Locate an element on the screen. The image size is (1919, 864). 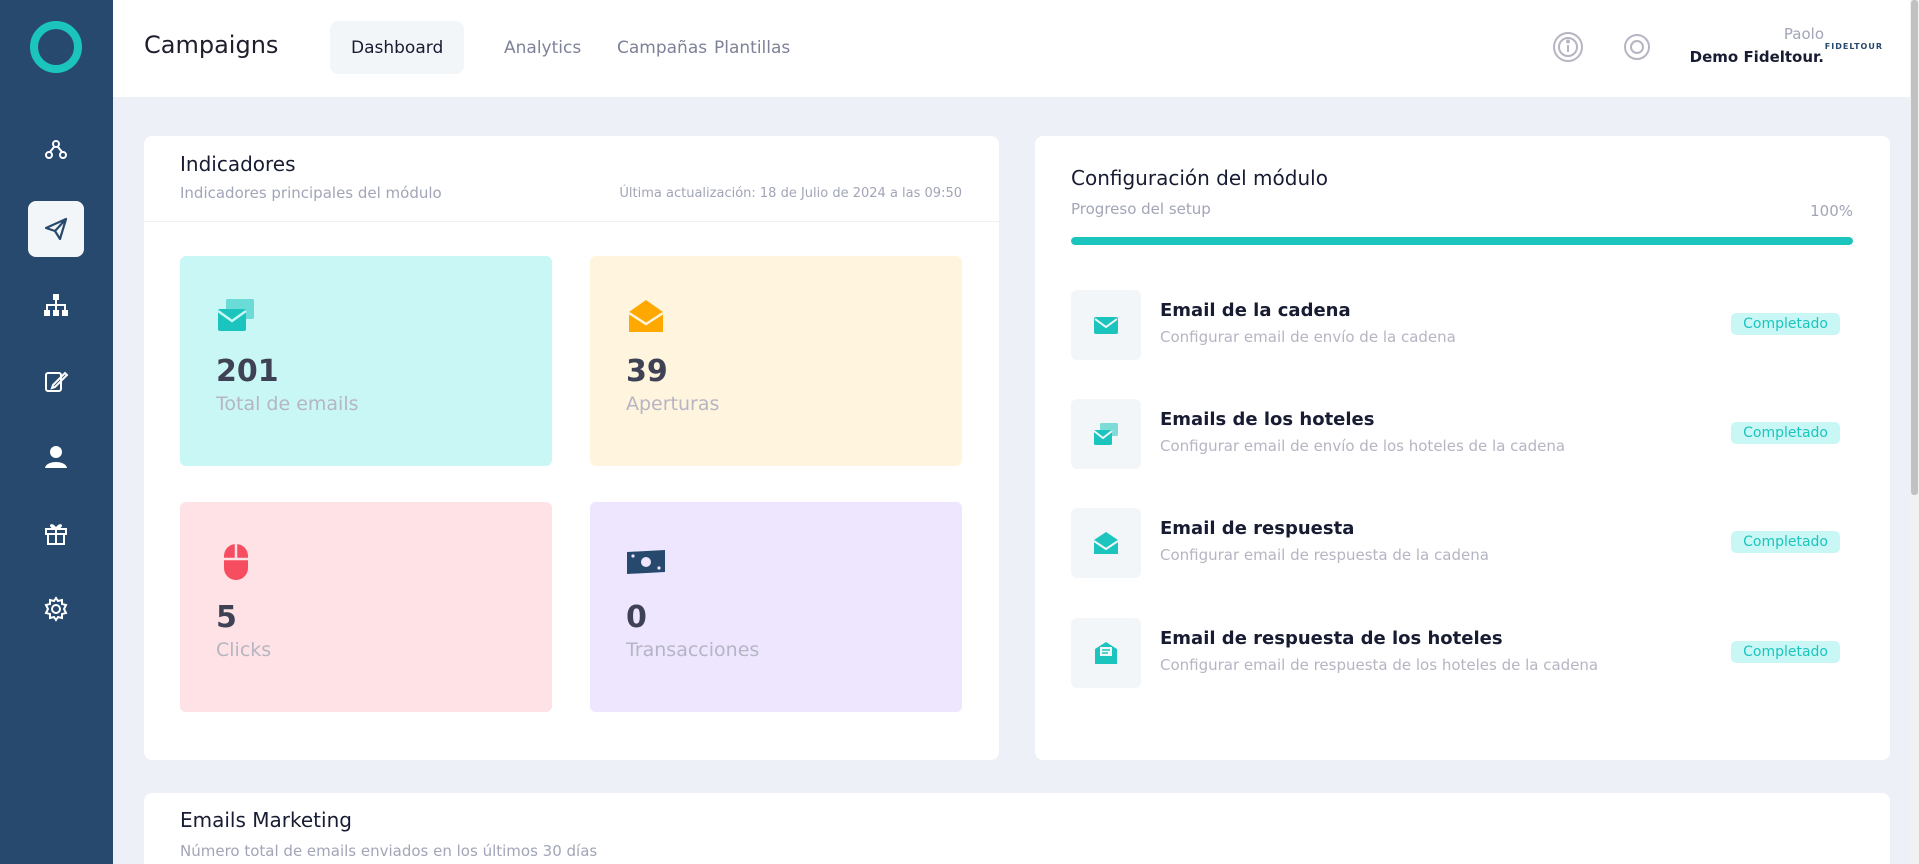
setup-item-title: Email de la cadena is located at coordinates (1255, 310).